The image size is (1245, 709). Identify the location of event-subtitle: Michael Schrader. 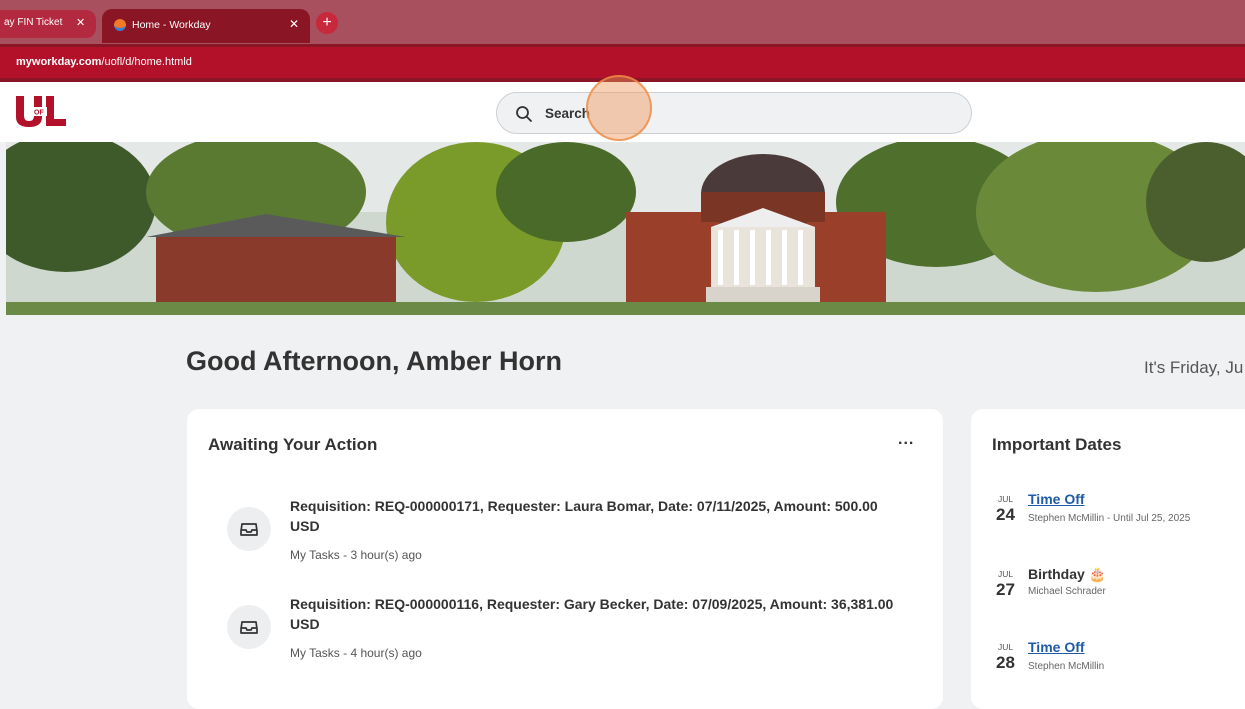
(1067, 591).